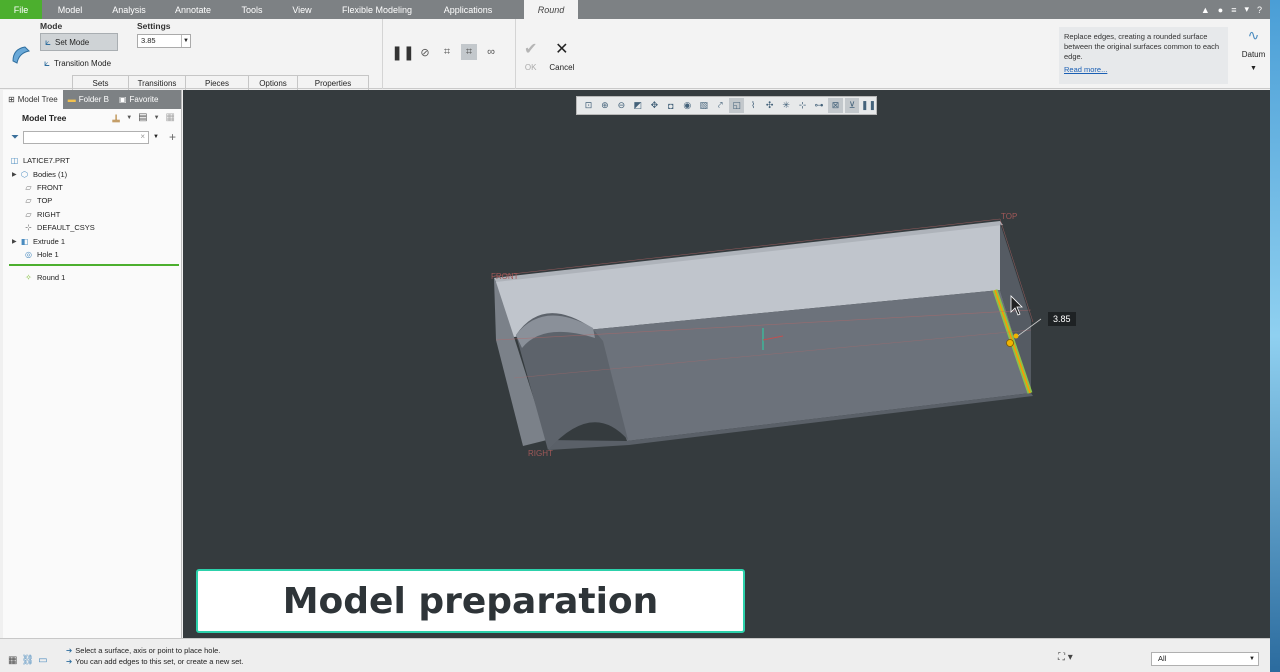 The width and height of the screenshot is (1280, 672). What do you see at coordinates (447, 52) in the screenshot?
I see `piece-preview-icon: ⌗` at bounding box center [447, 52].